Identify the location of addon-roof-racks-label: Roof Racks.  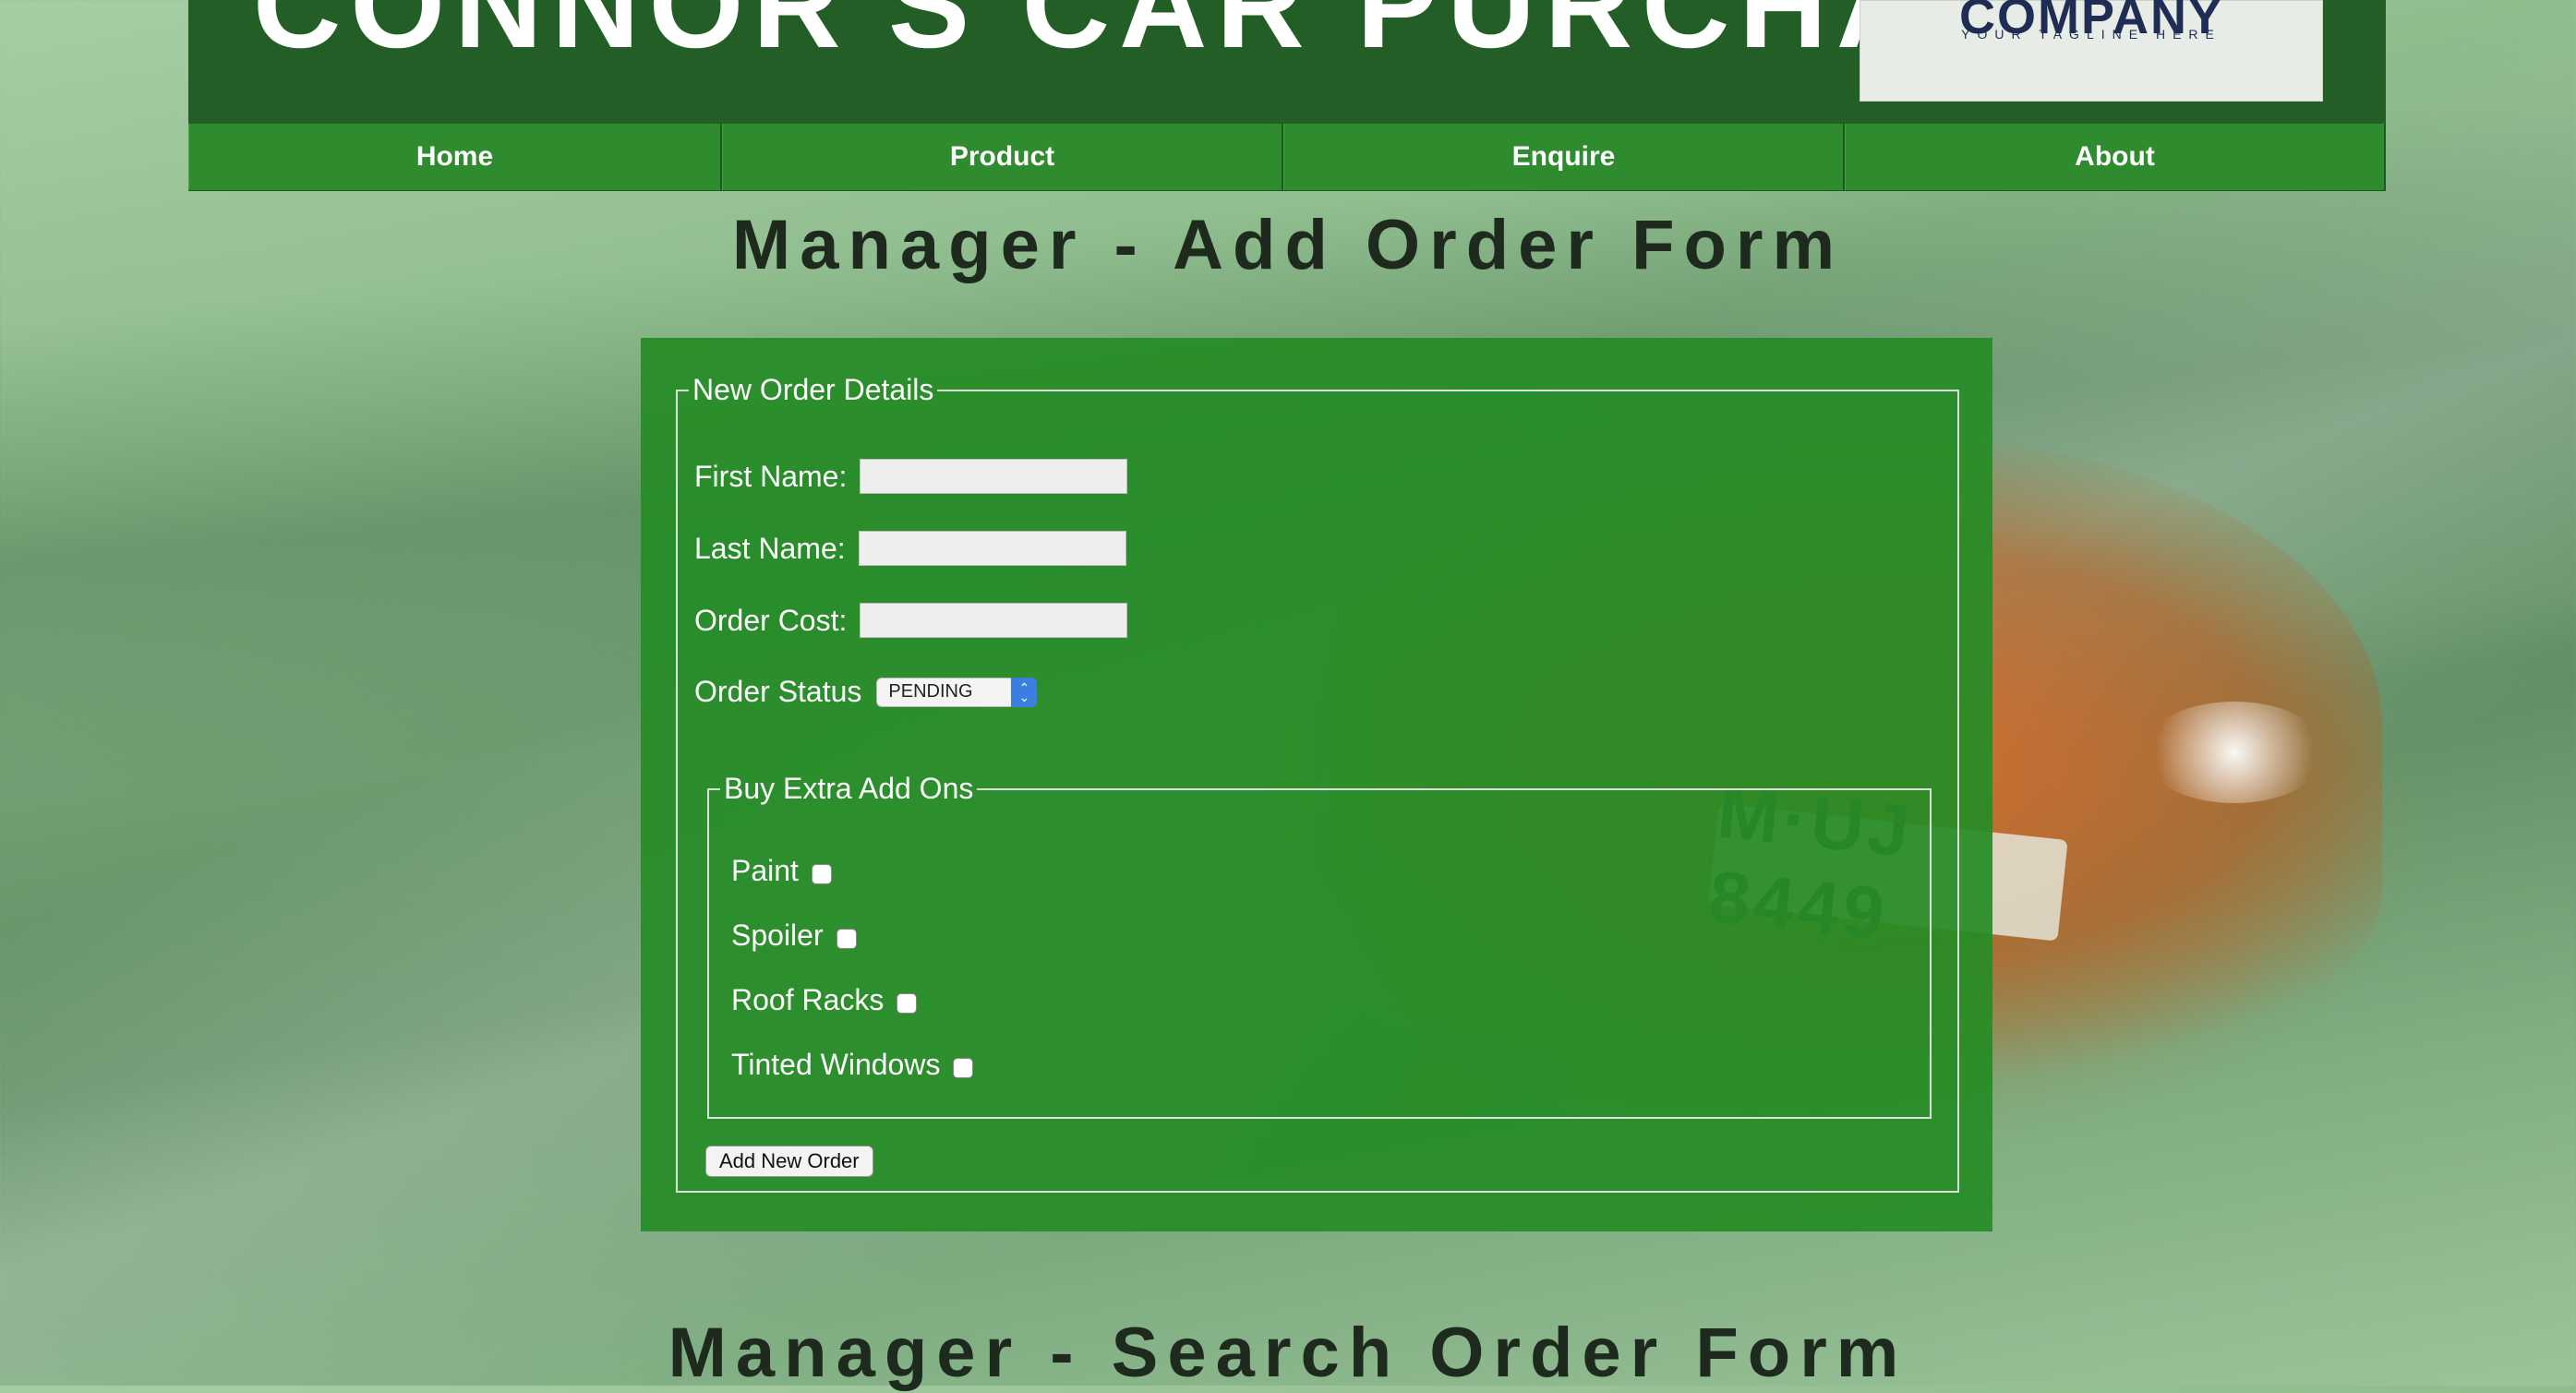
(808, 999).